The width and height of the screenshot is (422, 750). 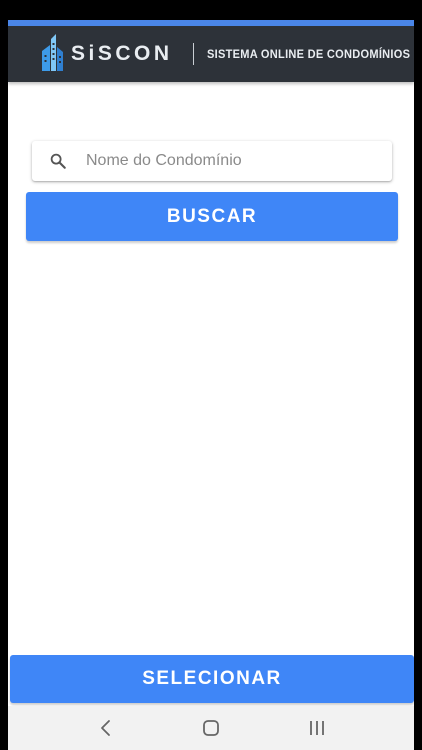 I want to click on system-nav-bar, so click(x=211, y=728).